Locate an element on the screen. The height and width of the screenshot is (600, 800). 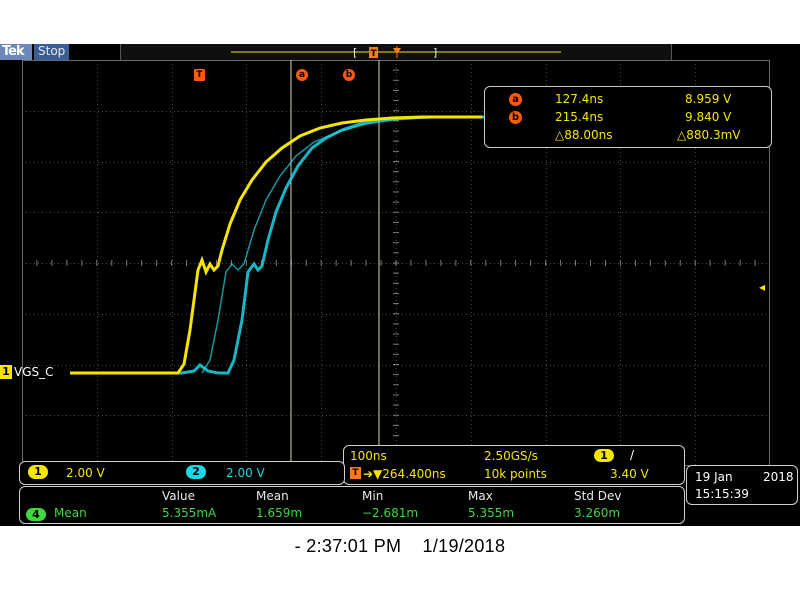
cursor-a-marker: a is located at coordinates (302, 75).